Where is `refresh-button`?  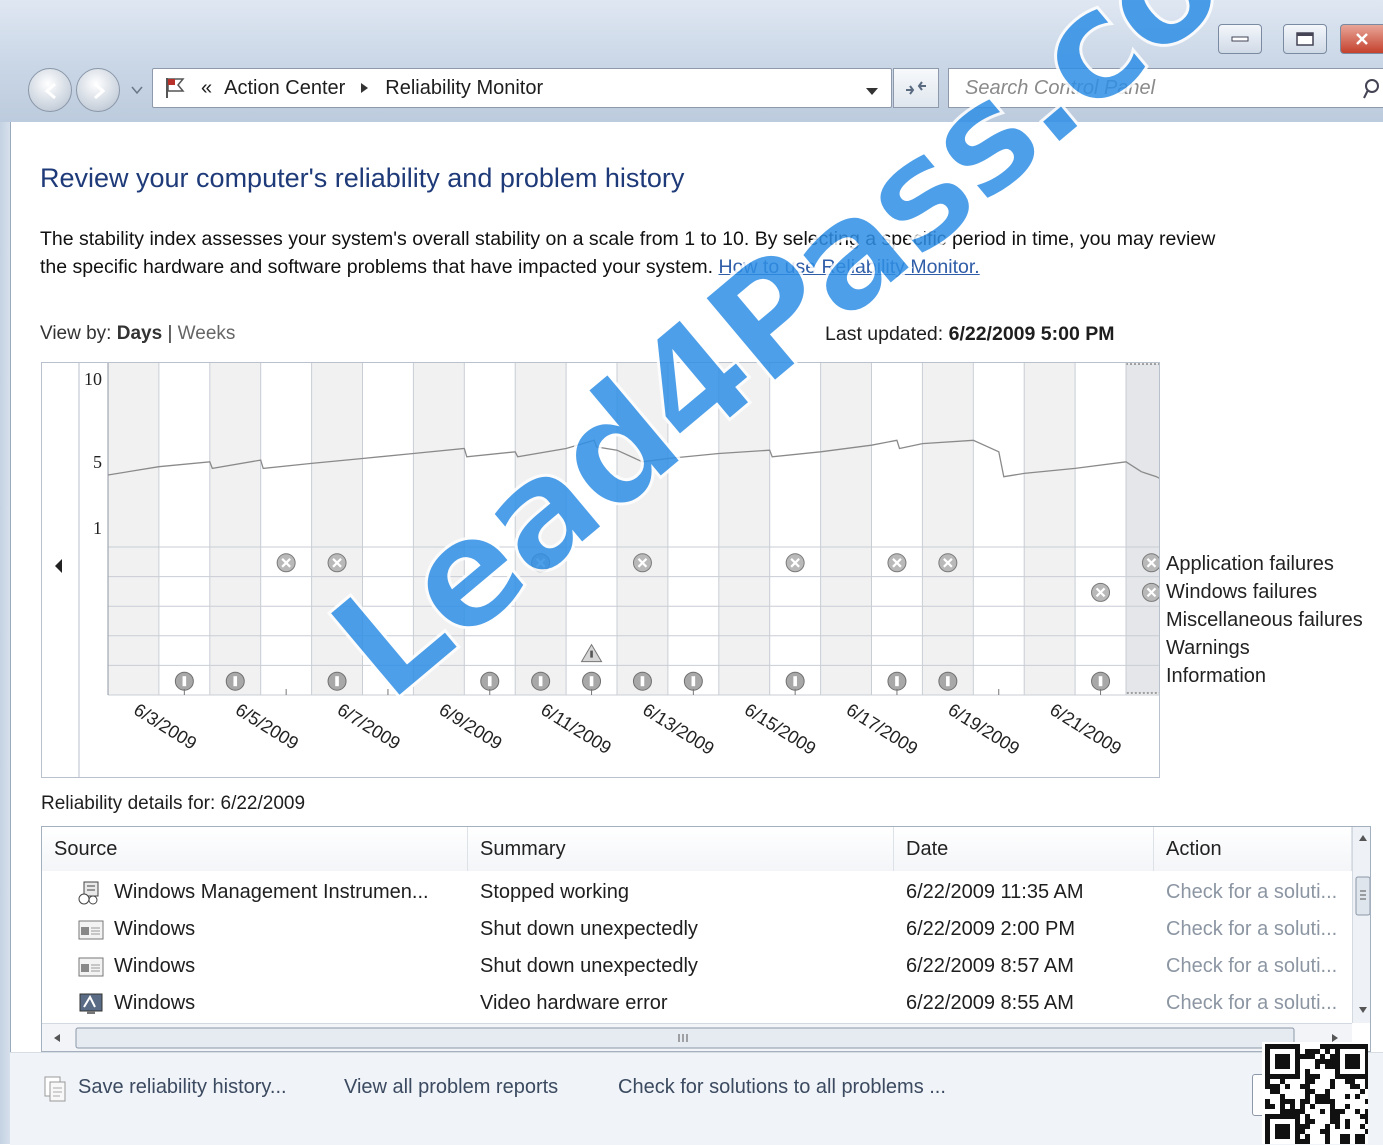
refresh-button is located at coordinates (916, 88).